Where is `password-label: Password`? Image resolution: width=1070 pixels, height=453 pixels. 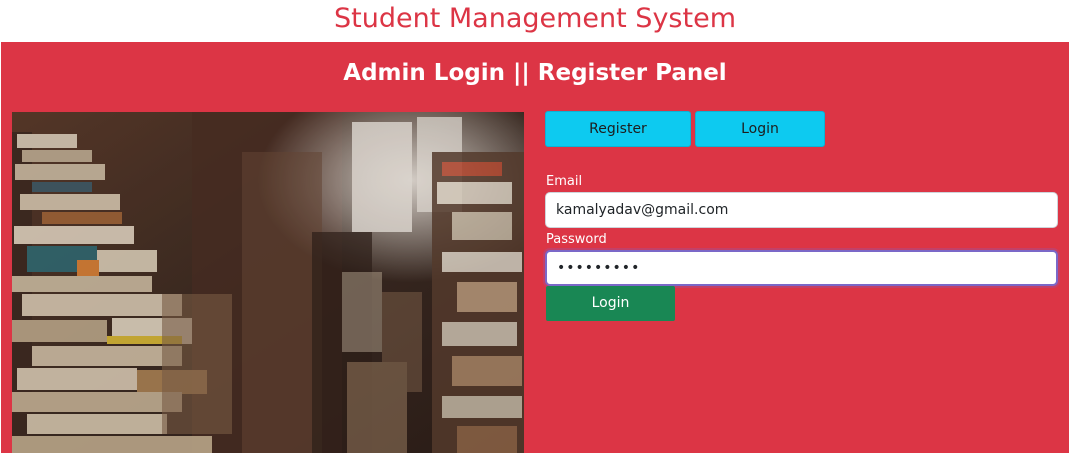
password-label: Password is located at coordinates (576, 239).